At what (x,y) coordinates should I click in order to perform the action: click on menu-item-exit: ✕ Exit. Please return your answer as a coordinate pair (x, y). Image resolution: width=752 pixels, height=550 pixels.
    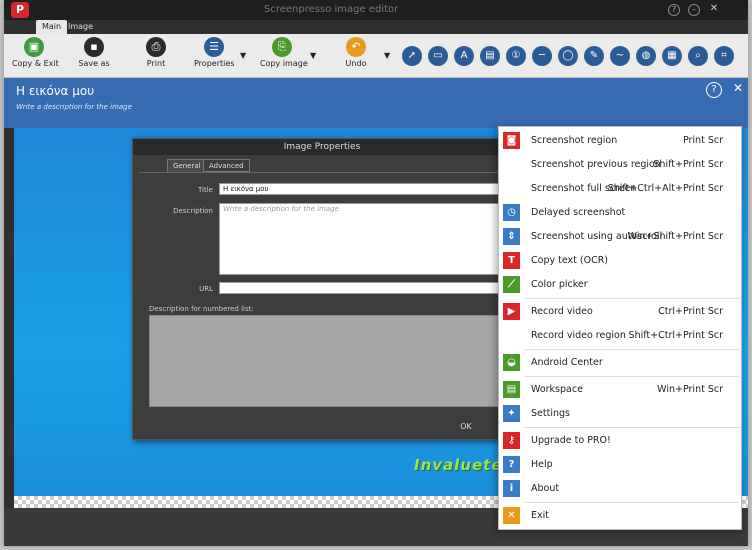
    Looking at the image, I should click on (620, 516).